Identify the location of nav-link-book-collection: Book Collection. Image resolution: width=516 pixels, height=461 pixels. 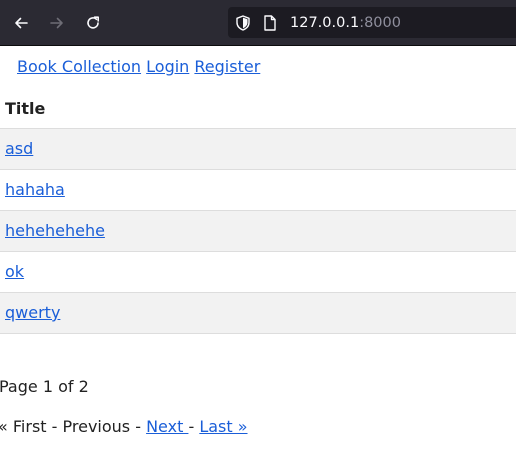
(79, 66).